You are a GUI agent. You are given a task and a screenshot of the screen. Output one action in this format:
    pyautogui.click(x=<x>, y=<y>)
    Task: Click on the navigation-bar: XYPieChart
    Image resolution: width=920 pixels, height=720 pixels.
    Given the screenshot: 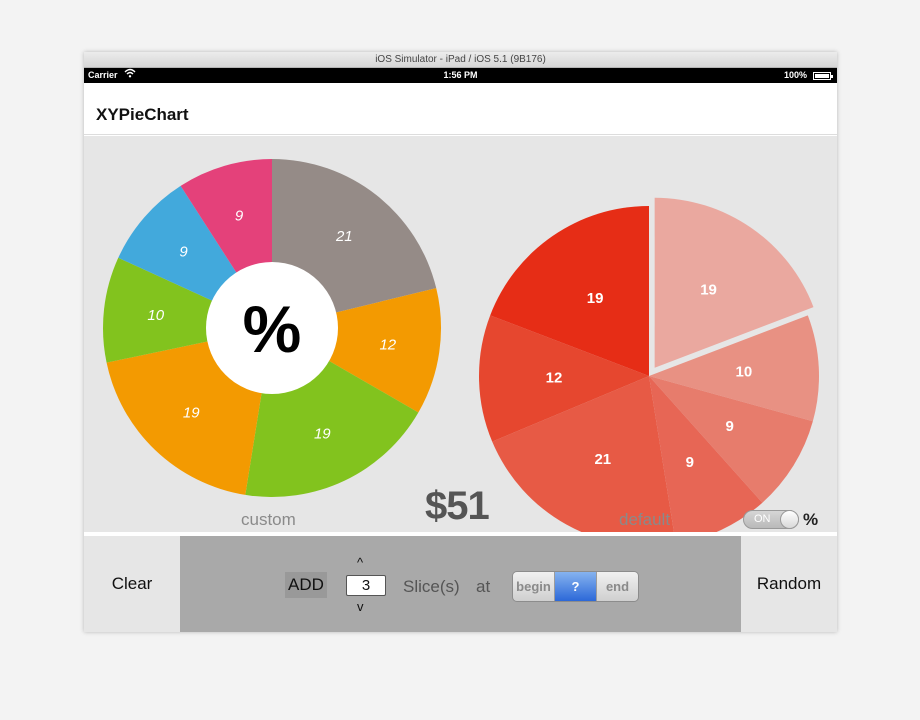 What is the action you would take?
    pyautogui.click(x=460, y=109)
    